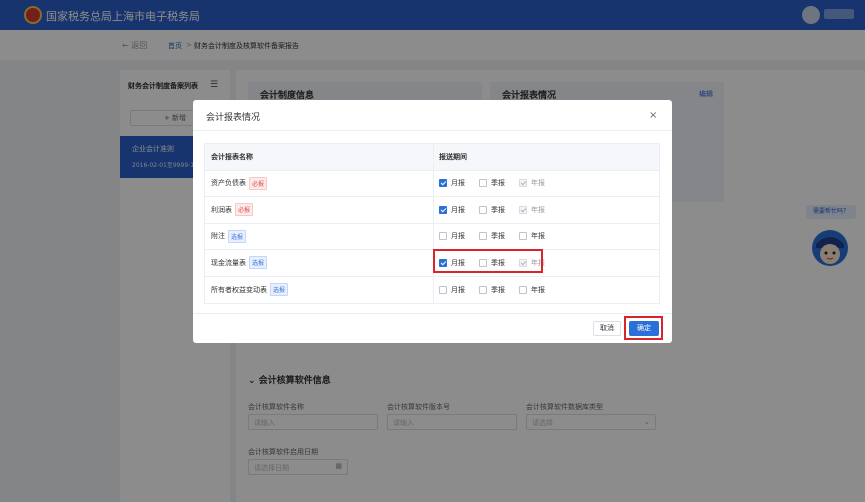  Describe the element at coordinates (653, 115) in the screenshot. I see `close-icon: ×` at that location.